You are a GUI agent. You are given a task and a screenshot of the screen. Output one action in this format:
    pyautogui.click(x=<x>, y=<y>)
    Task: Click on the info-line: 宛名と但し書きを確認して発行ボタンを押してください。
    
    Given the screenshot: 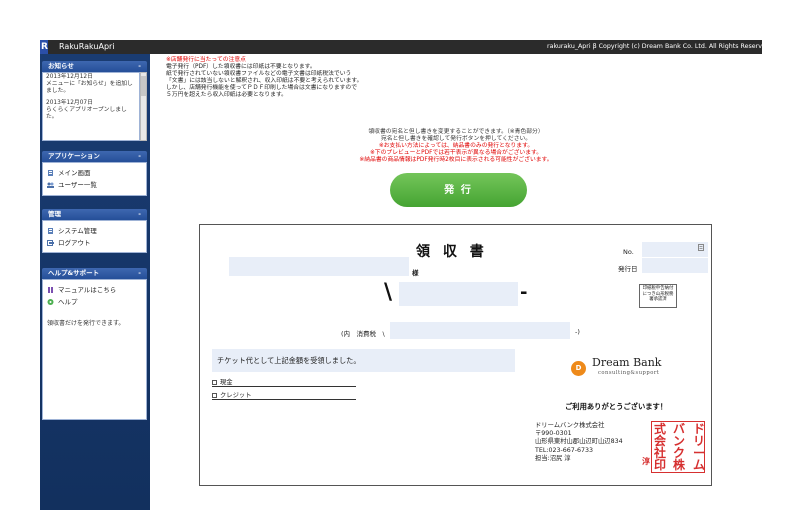 What is the action you would take?
    pyautogui.click(x=456, y=139)
    